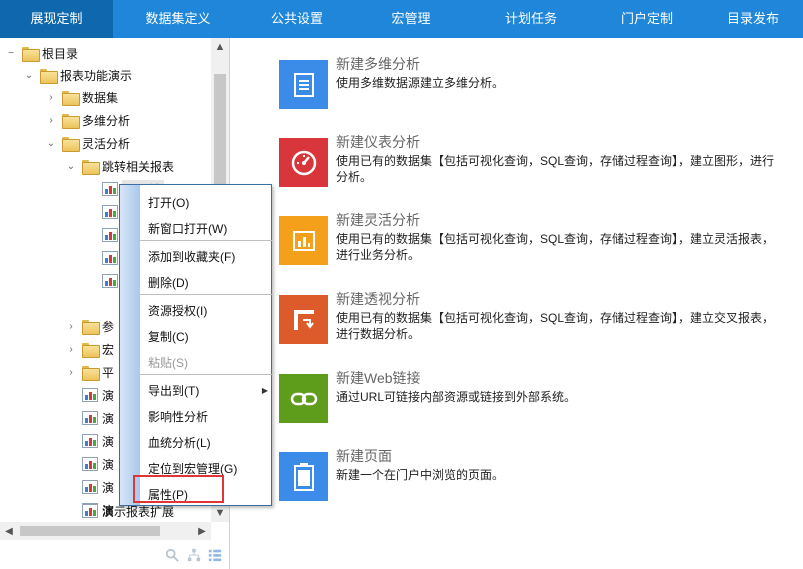  What do you see at coordinates (77, 75) in the screenshot?
I see `tree-node-report-demo: ⌄ 报表功能演示` at bounding box center [77, 75].